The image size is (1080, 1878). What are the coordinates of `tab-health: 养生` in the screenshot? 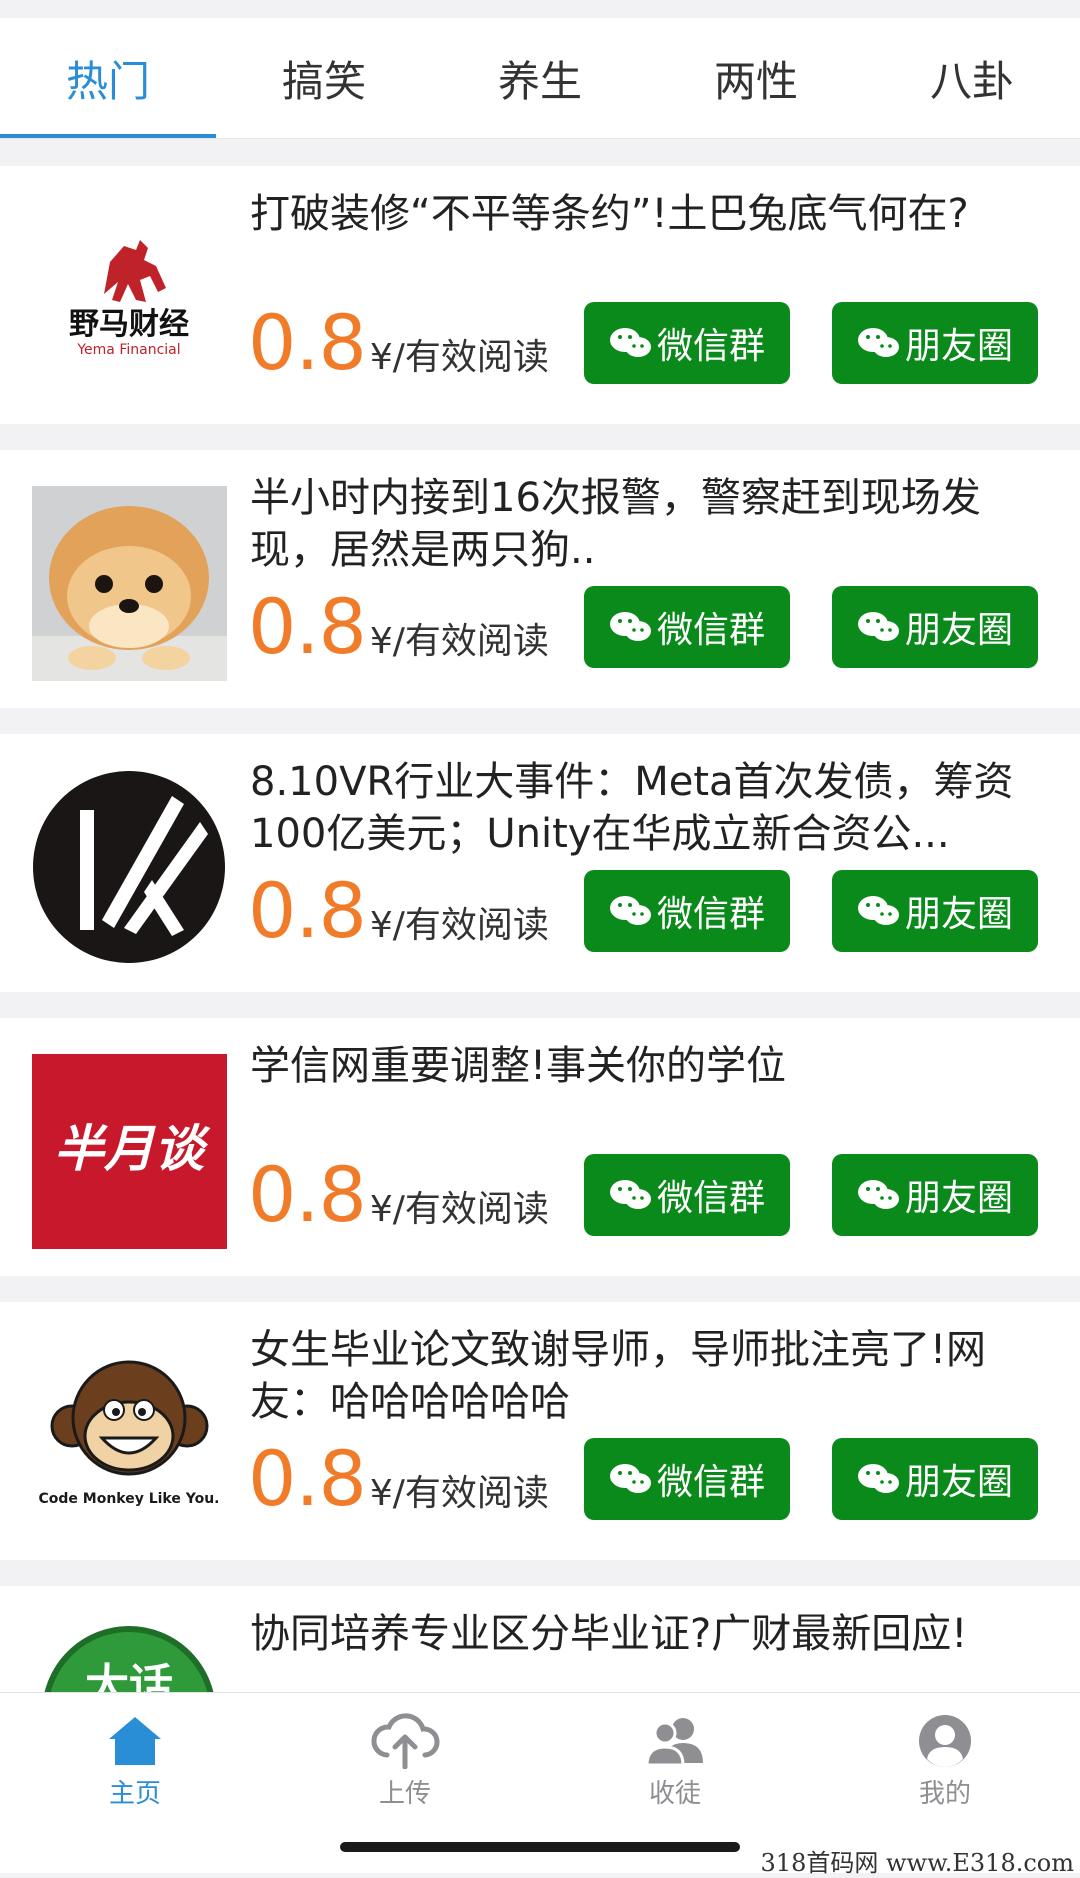 It's located at (540, 78).